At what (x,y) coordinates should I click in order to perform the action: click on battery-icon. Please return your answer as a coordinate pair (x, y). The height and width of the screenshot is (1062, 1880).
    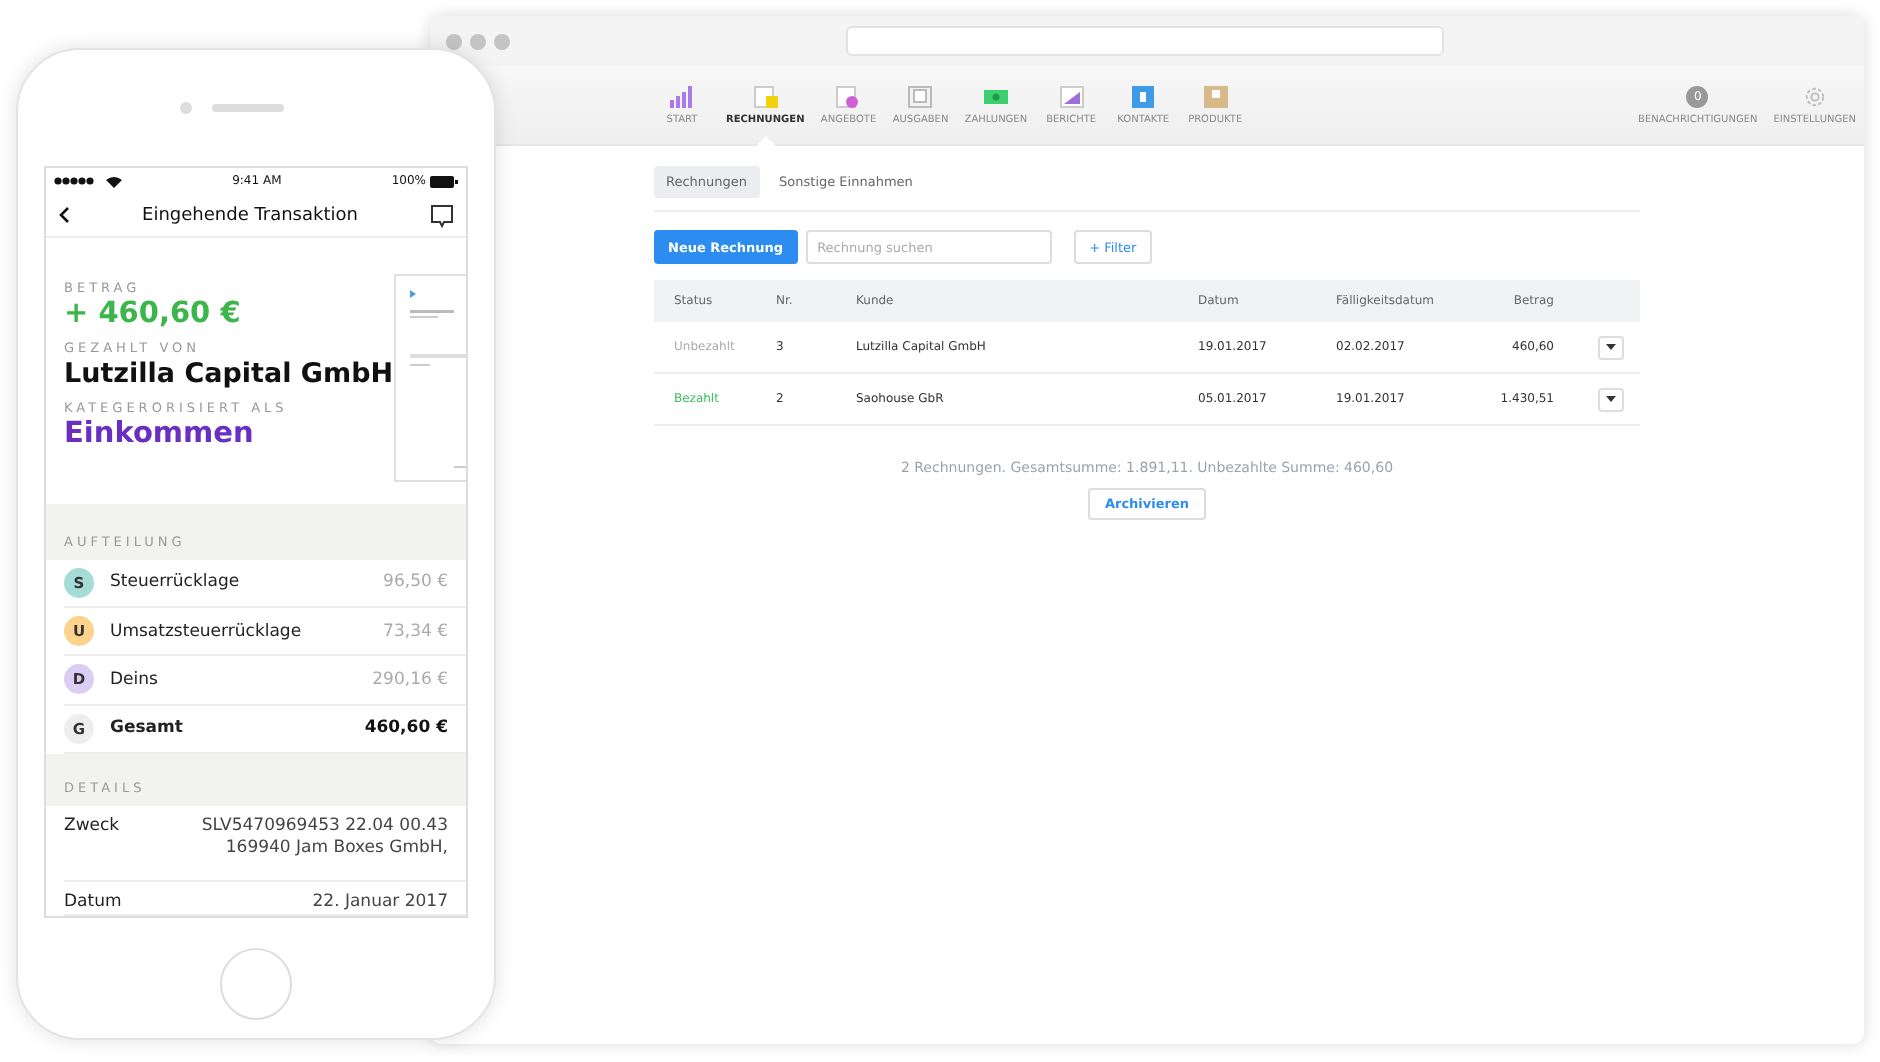
    Looking at the image, I should click on (443, 181).